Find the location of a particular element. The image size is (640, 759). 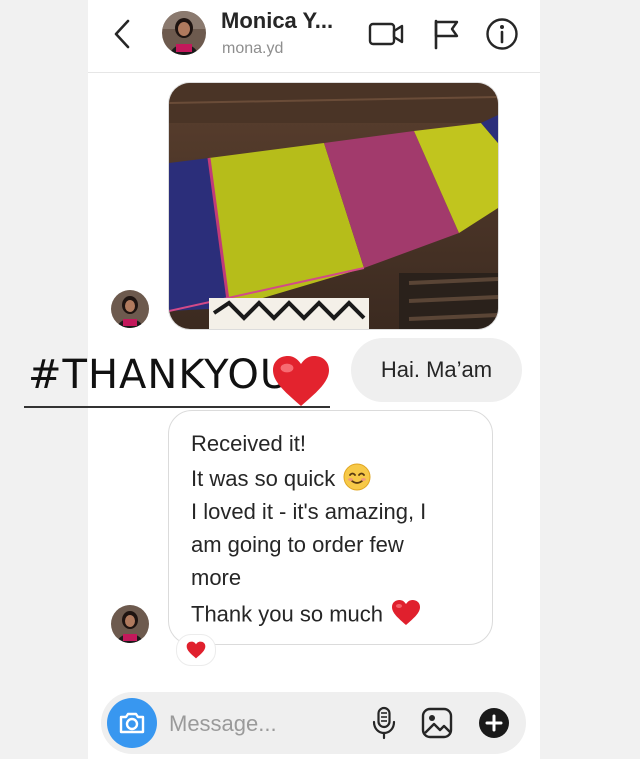

message-composer is located at coordinates (313, 723).